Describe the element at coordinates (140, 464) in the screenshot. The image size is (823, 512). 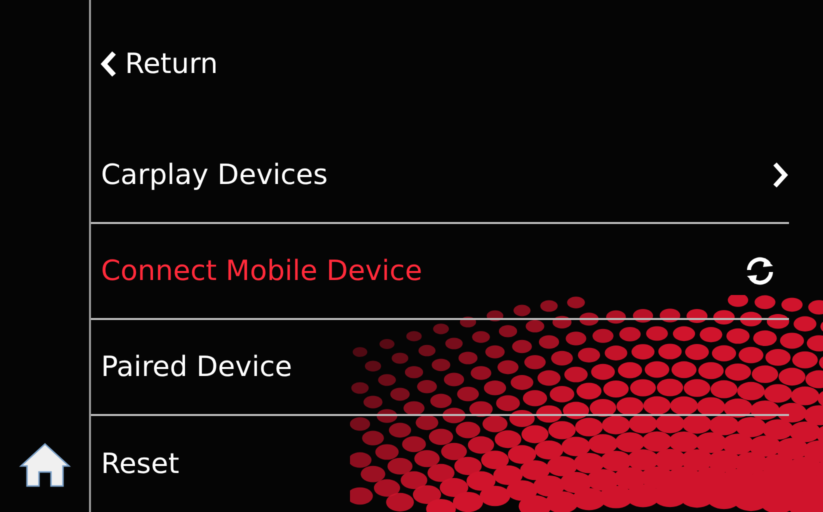
I see `menu-label: Reset` at that location.